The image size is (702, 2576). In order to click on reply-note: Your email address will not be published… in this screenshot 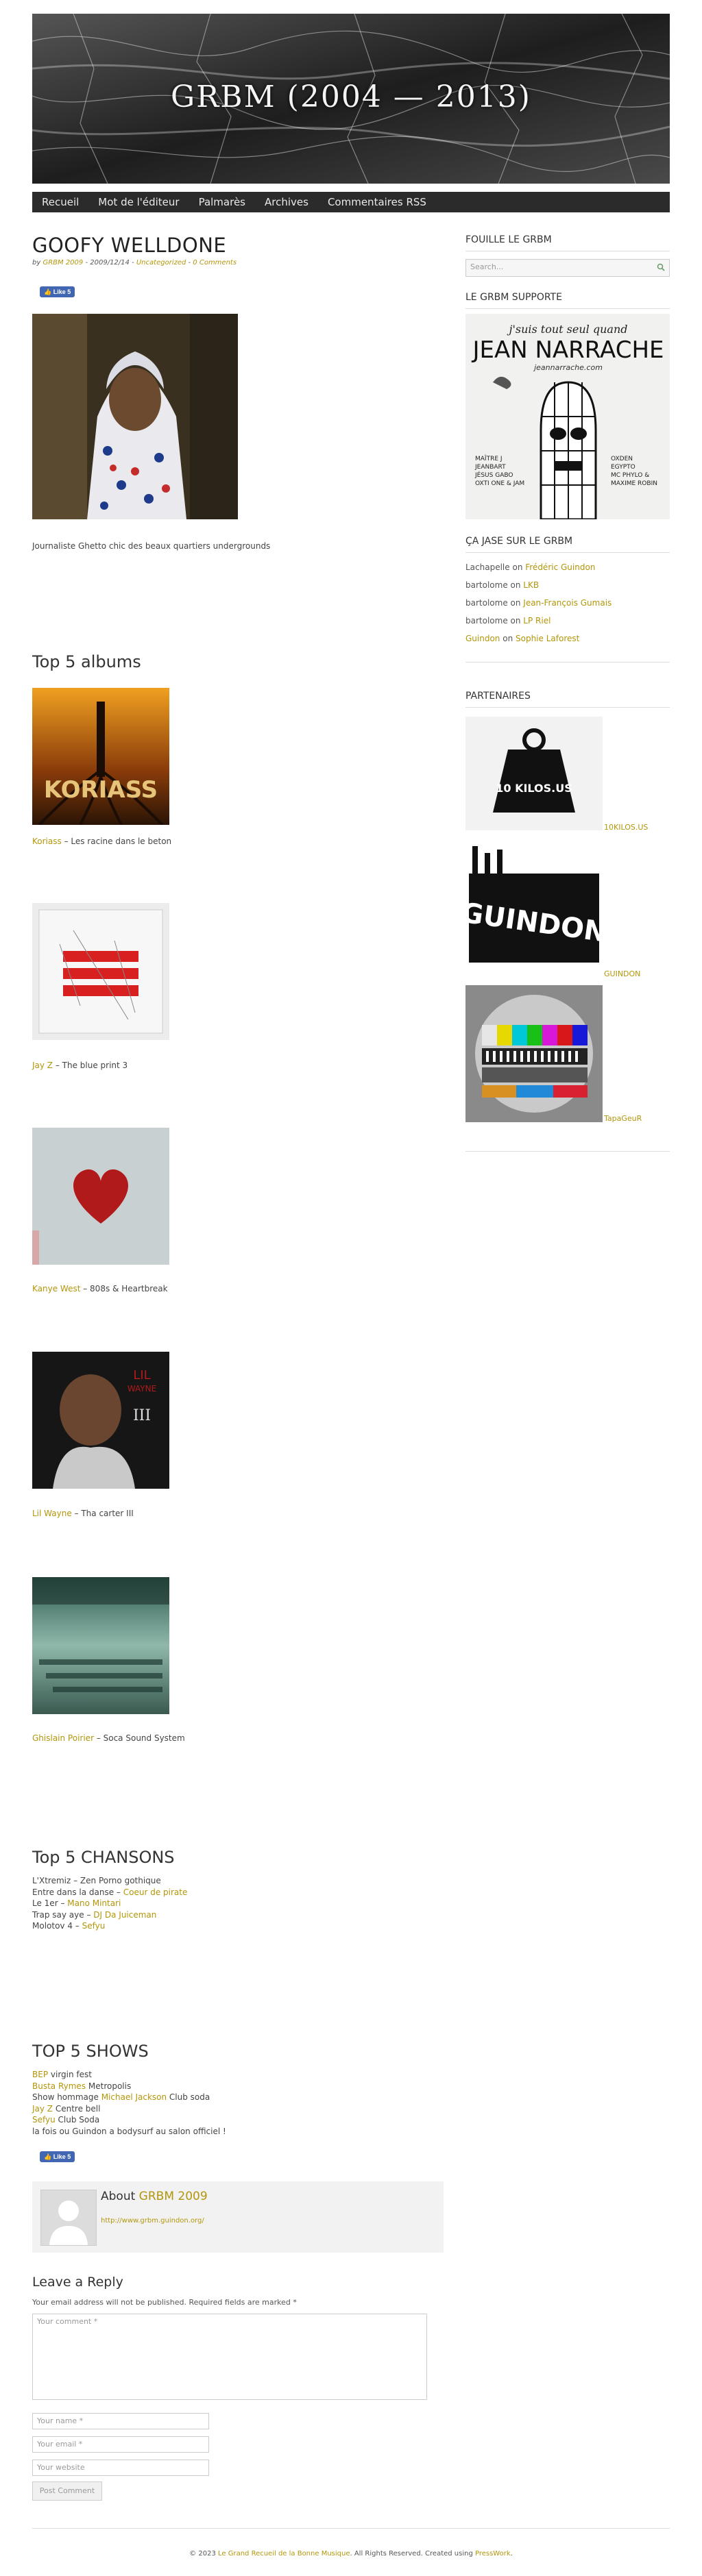, I will do `click(164, 2302)`.